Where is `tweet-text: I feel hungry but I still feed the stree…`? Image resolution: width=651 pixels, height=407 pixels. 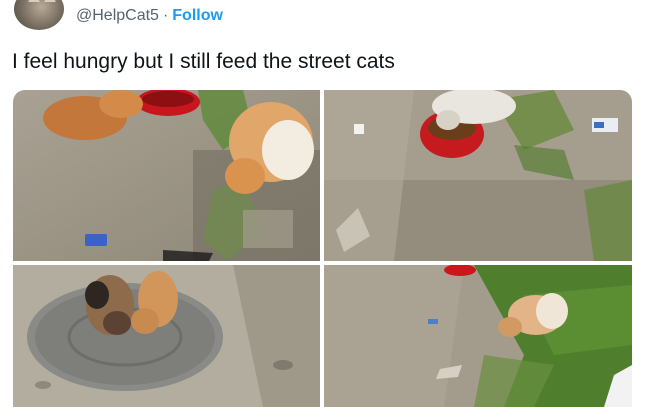
tweet-text: I feel hungry but I still feed the stree… is located at coordinates (203, 61).